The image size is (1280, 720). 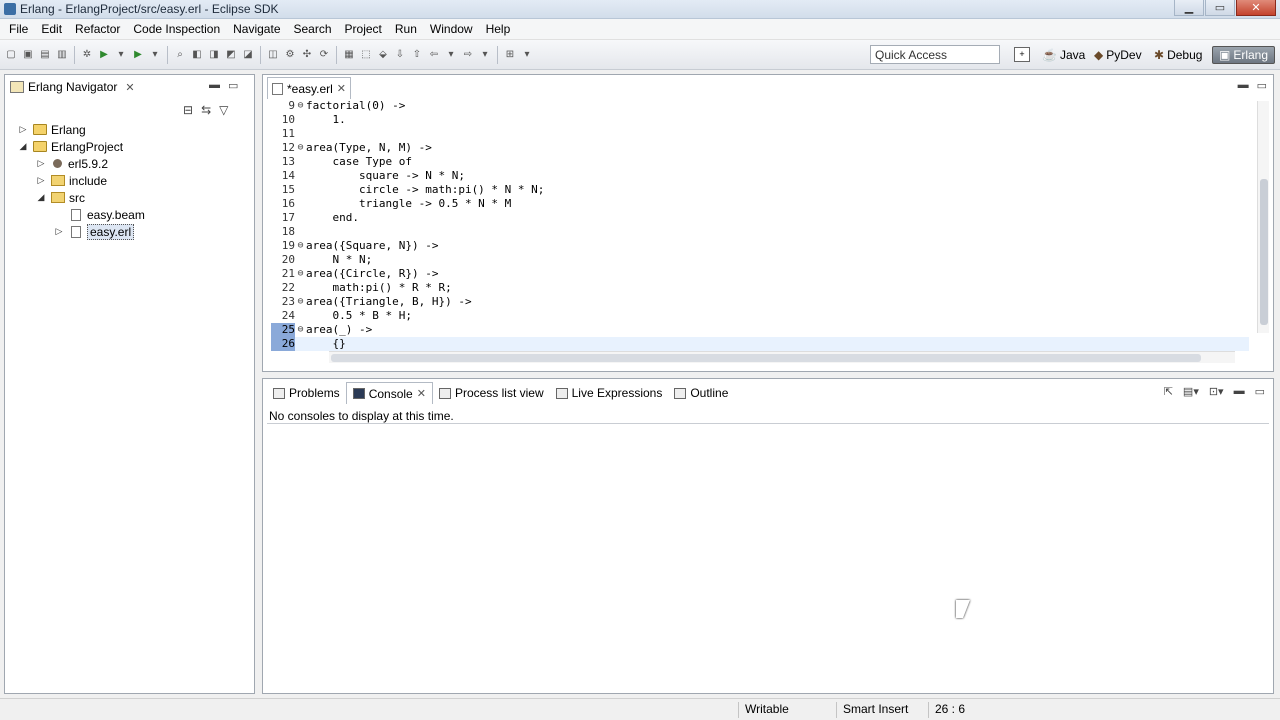 What do you see at coordinates (760, 120) in the screenshot?
I see `code-line: 10 1.` at bounding box center [760, 120].